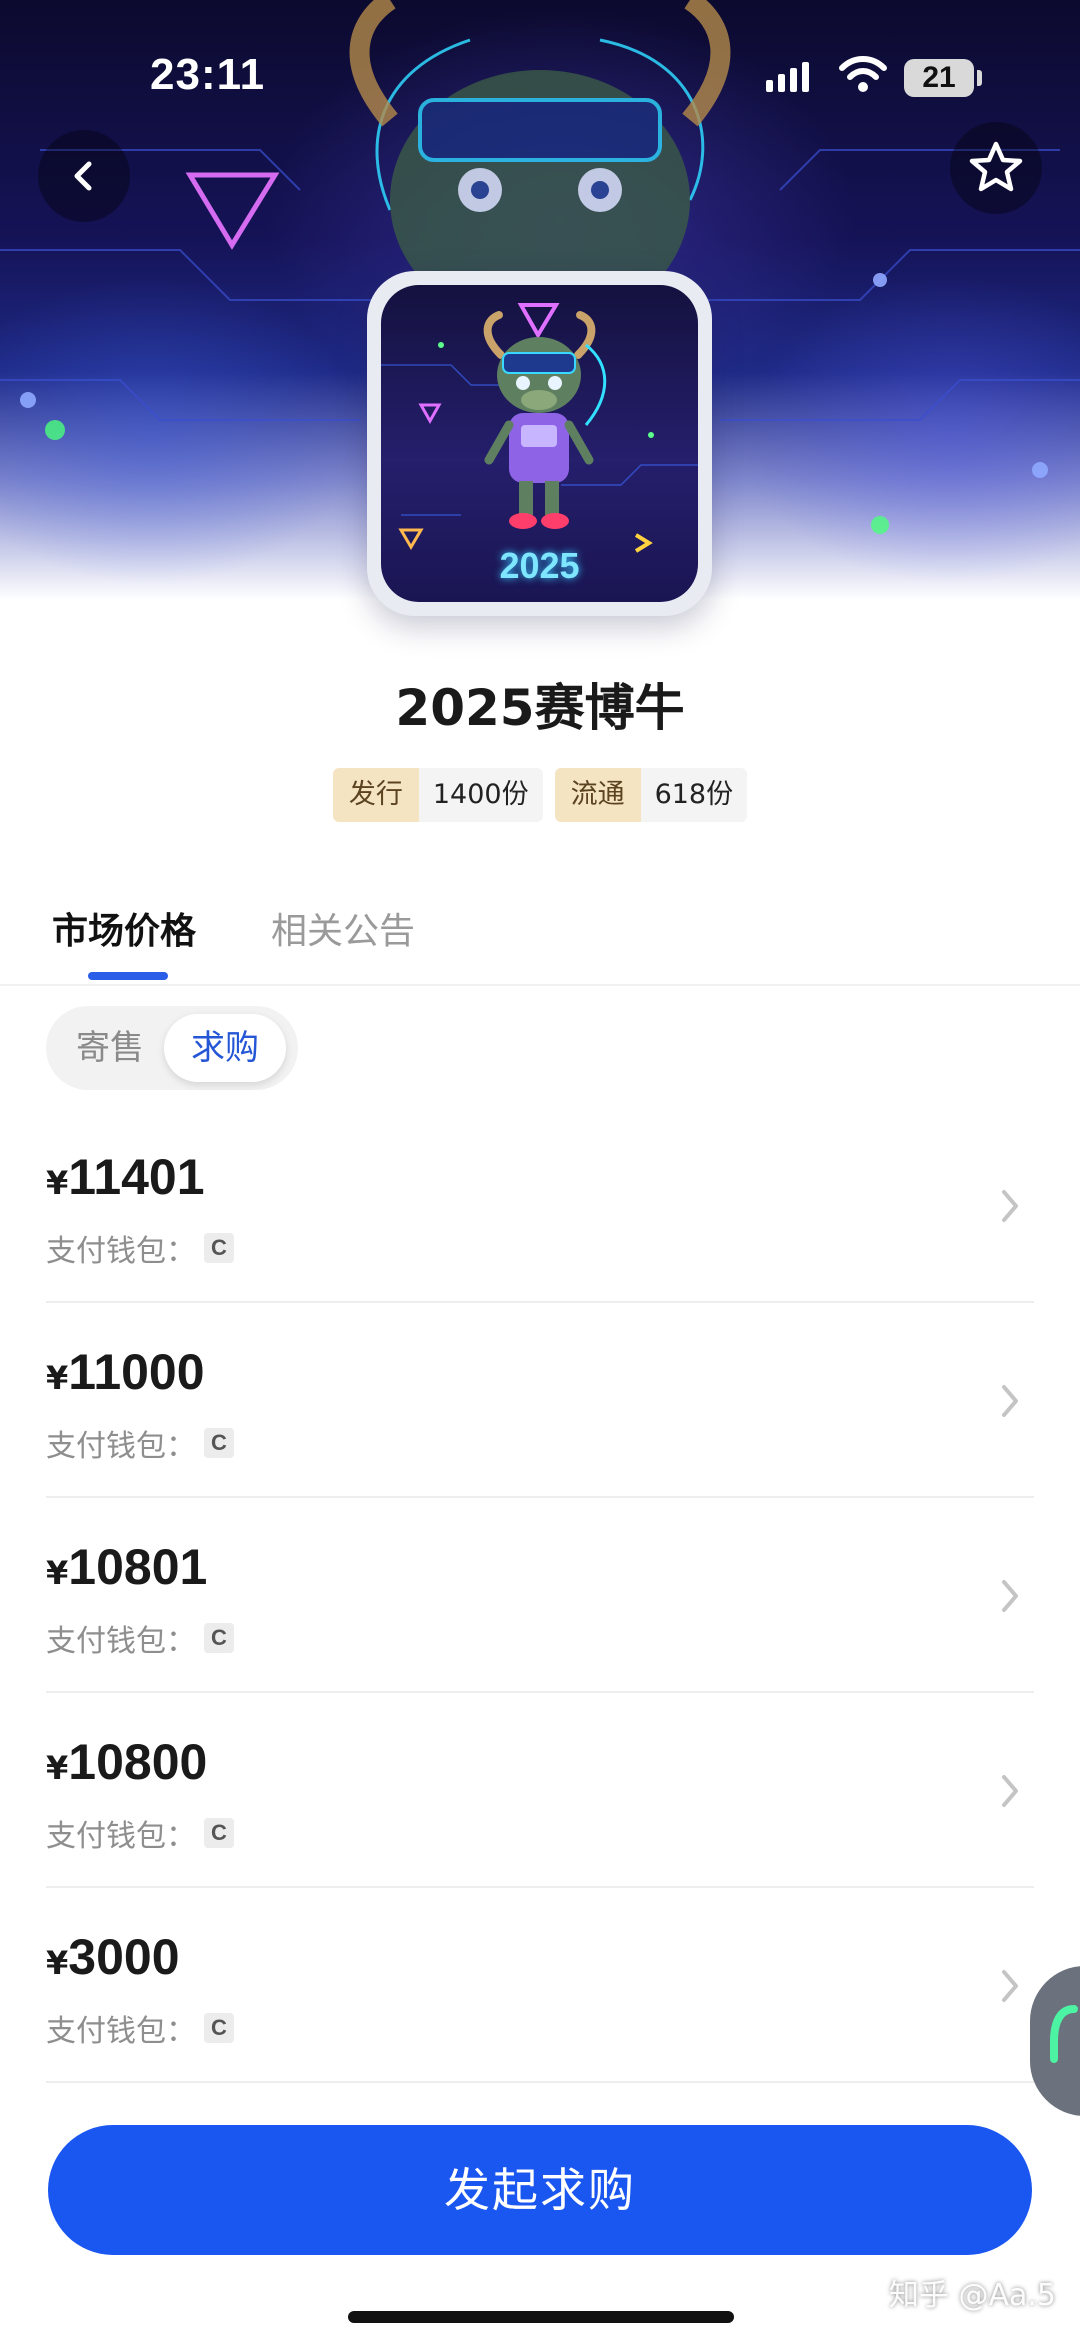  Describe the element at coordinates (540, 708) in the screenshot. I see `collection-title: 2025赛博牛` at that location.